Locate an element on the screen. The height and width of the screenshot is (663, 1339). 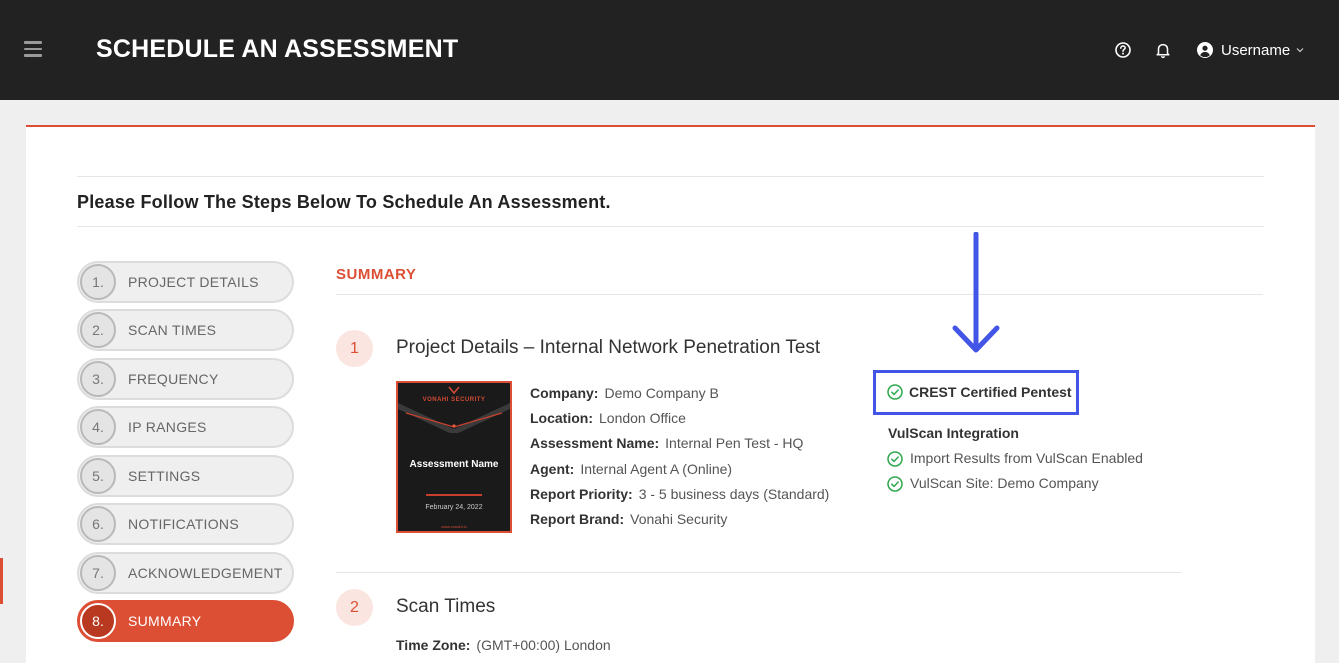
cover-brand: VONAHI SECURITY is located at coordinates (454, 400).